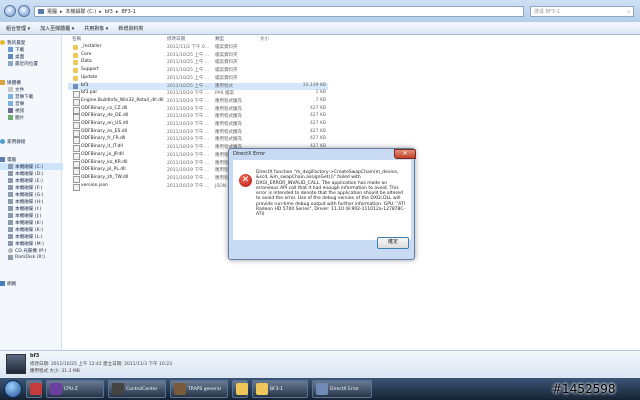 The width and height of the screenshot is (640, 400). Describe the element at coordinates (219, 39) in the screenshot. I see `column-header-type: 類型` at that location.